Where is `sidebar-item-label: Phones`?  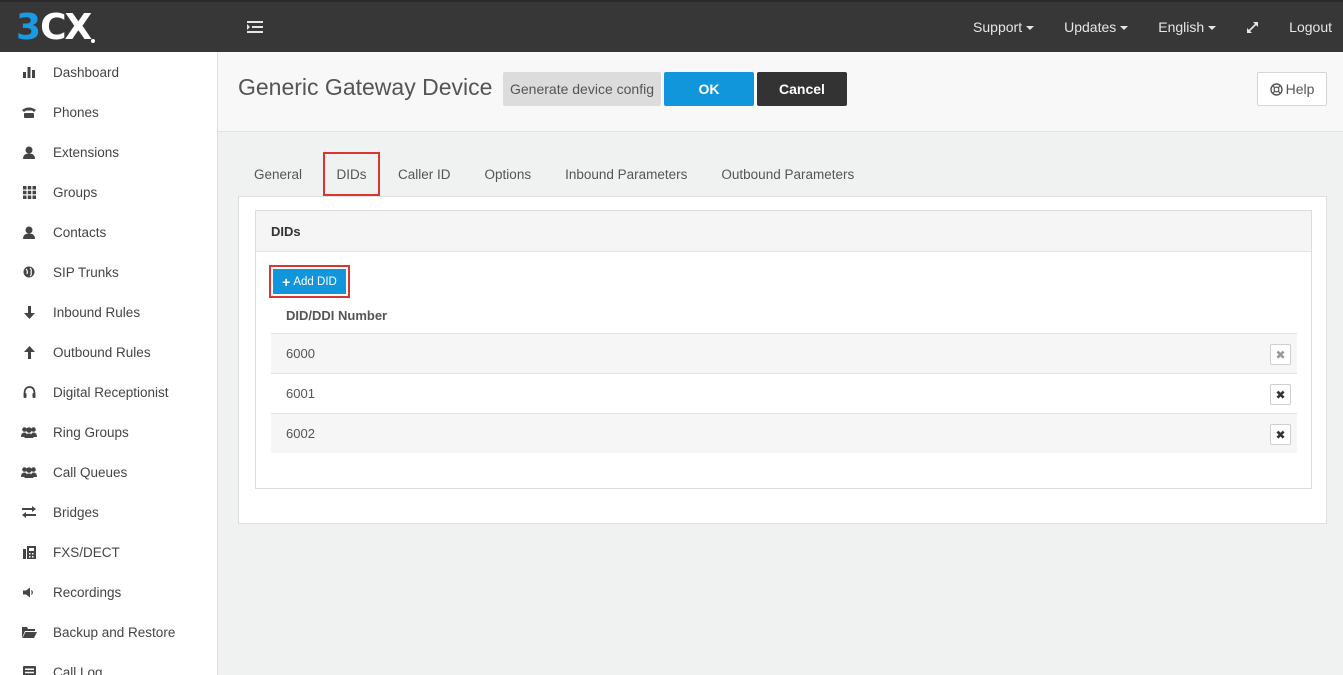
sidebar-item-label: Phones is located at coordinates (76, 112).